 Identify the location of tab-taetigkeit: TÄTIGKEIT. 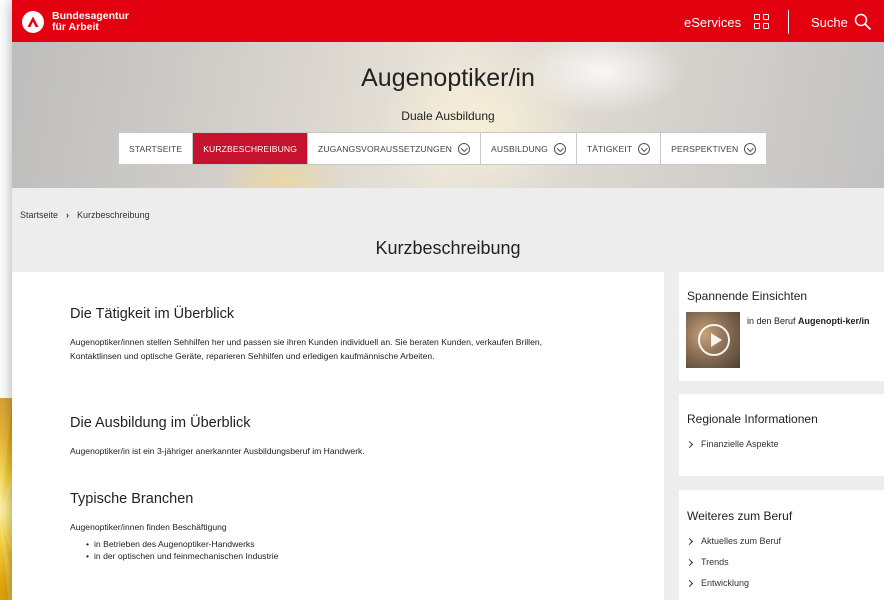
(619, 148).